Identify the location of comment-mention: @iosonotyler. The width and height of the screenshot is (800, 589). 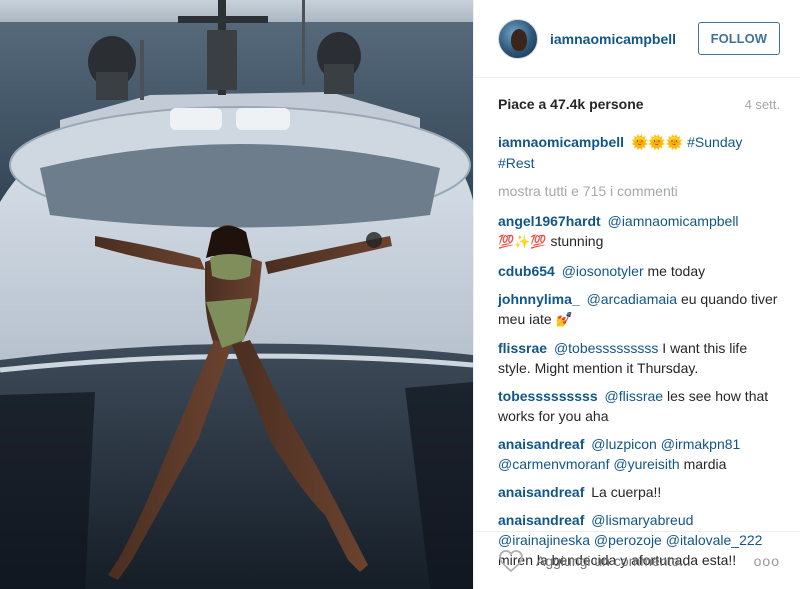
(603, 271).